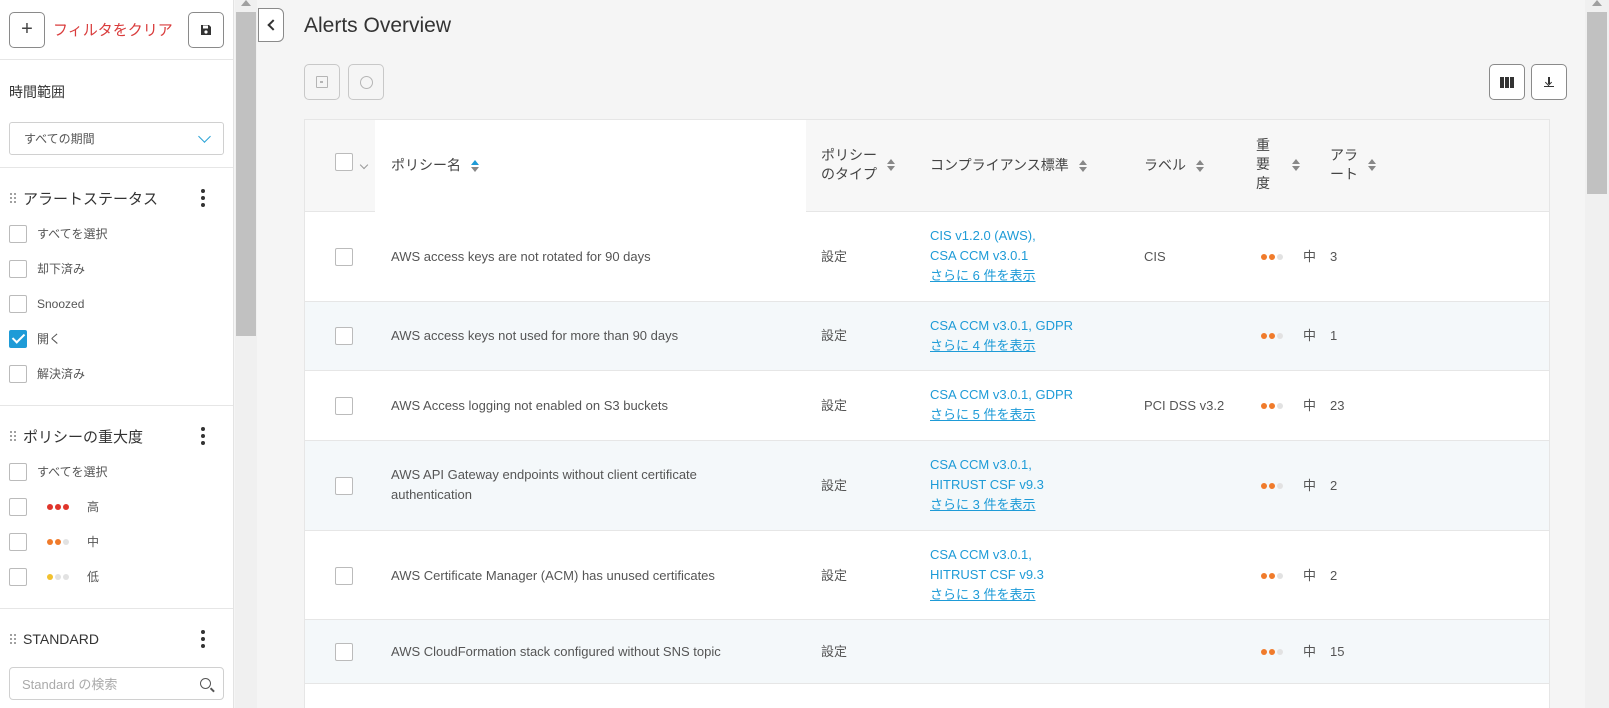 This screenshot has width=1609, height=708. I want to click on column-compliance: コンプライアンス標準, so click(1008, 165).